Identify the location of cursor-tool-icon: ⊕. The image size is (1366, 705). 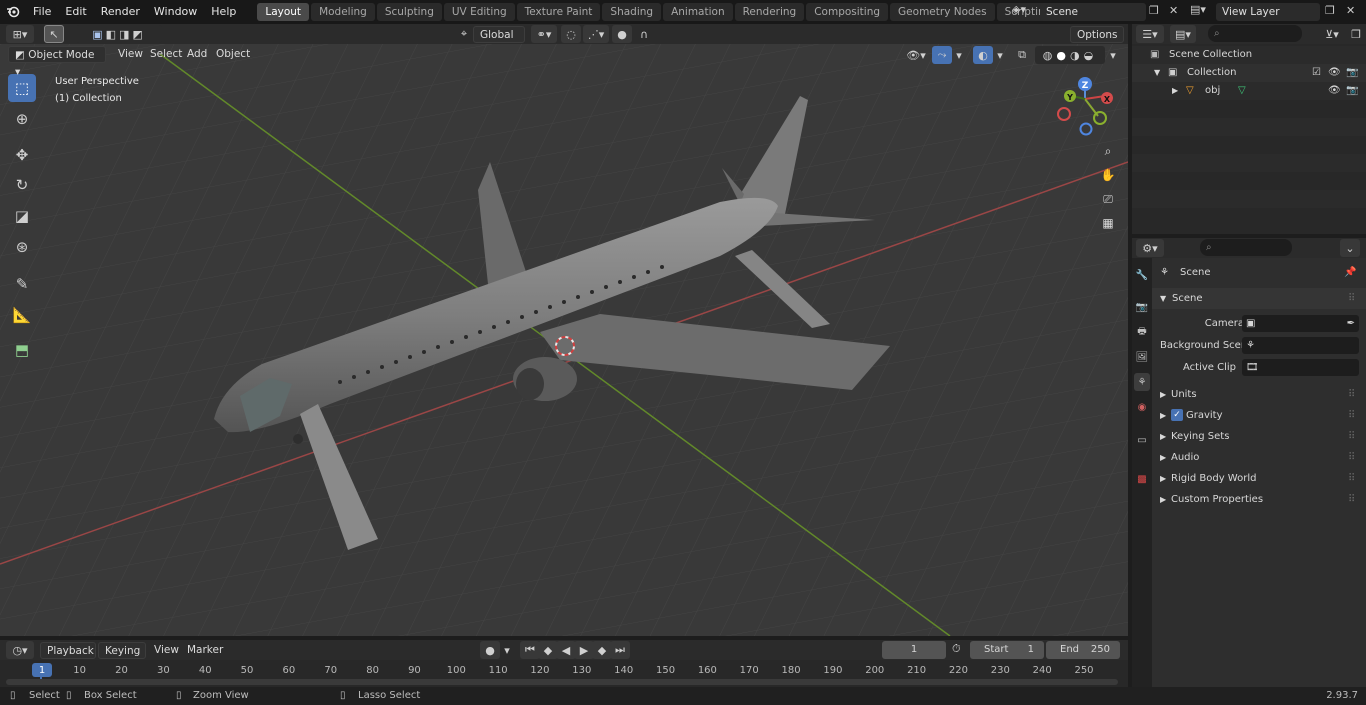
(22, 119).